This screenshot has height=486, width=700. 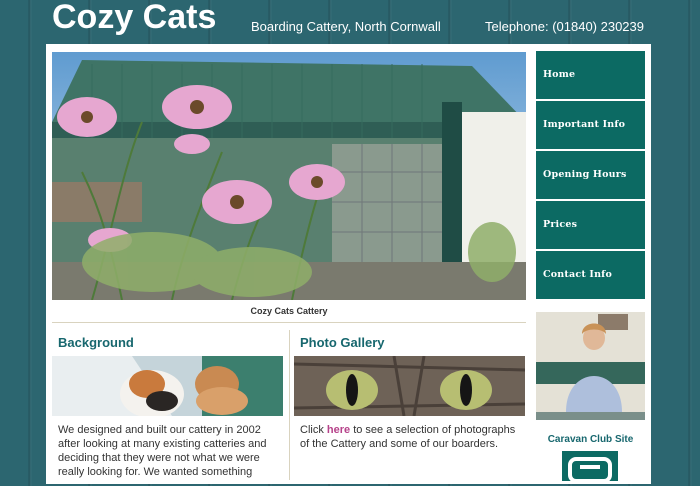 I want to click on gallery-text-before: Click, so click(x=313, y=430).